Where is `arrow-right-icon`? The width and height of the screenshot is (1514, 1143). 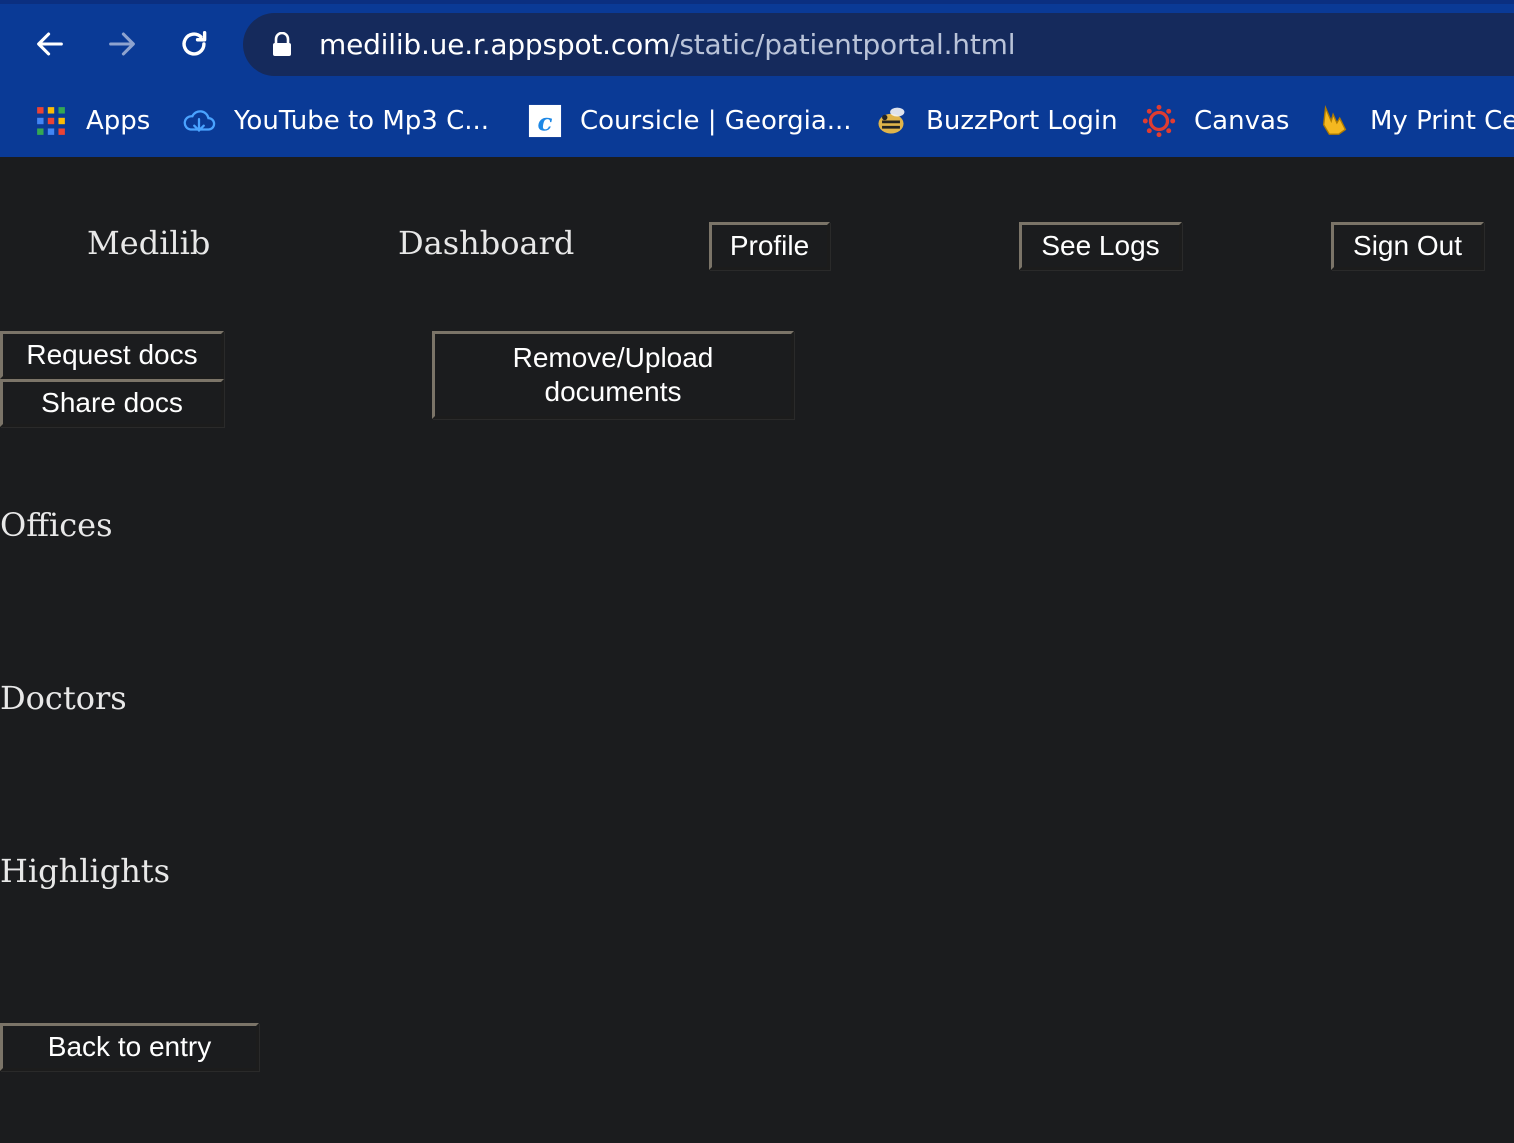 arrow-right-icon is located at coordinates (122, 44).